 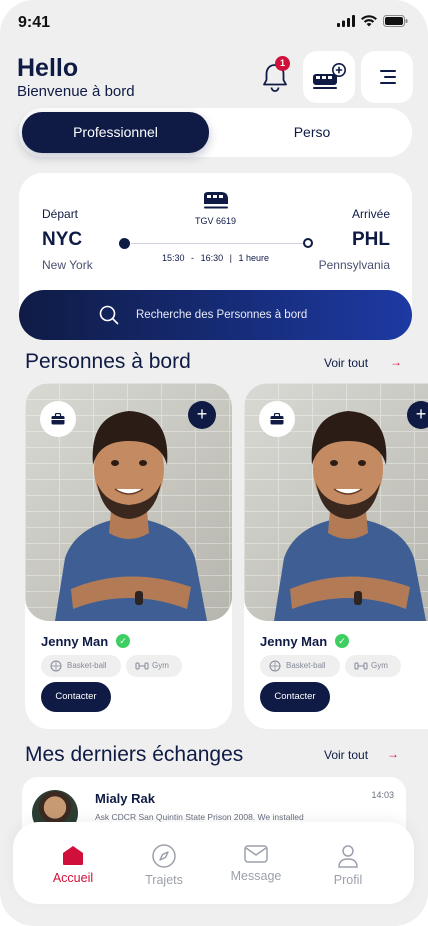 I want to click on nav-trajets: Trajets, so click(x=164, y=865).